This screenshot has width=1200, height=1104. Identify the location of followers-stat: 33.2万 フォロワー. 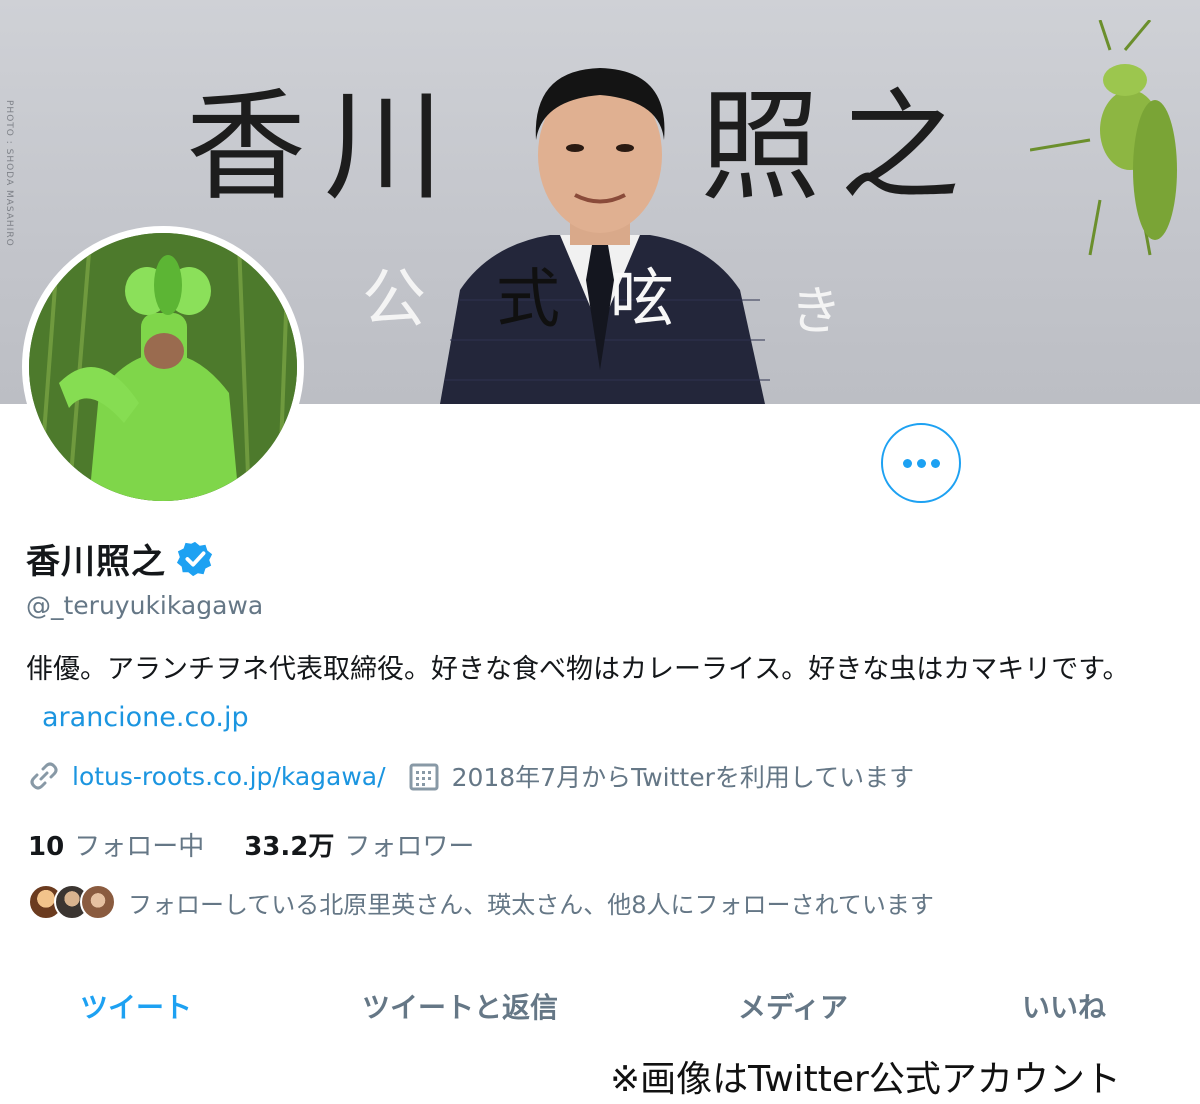
(359, 844).